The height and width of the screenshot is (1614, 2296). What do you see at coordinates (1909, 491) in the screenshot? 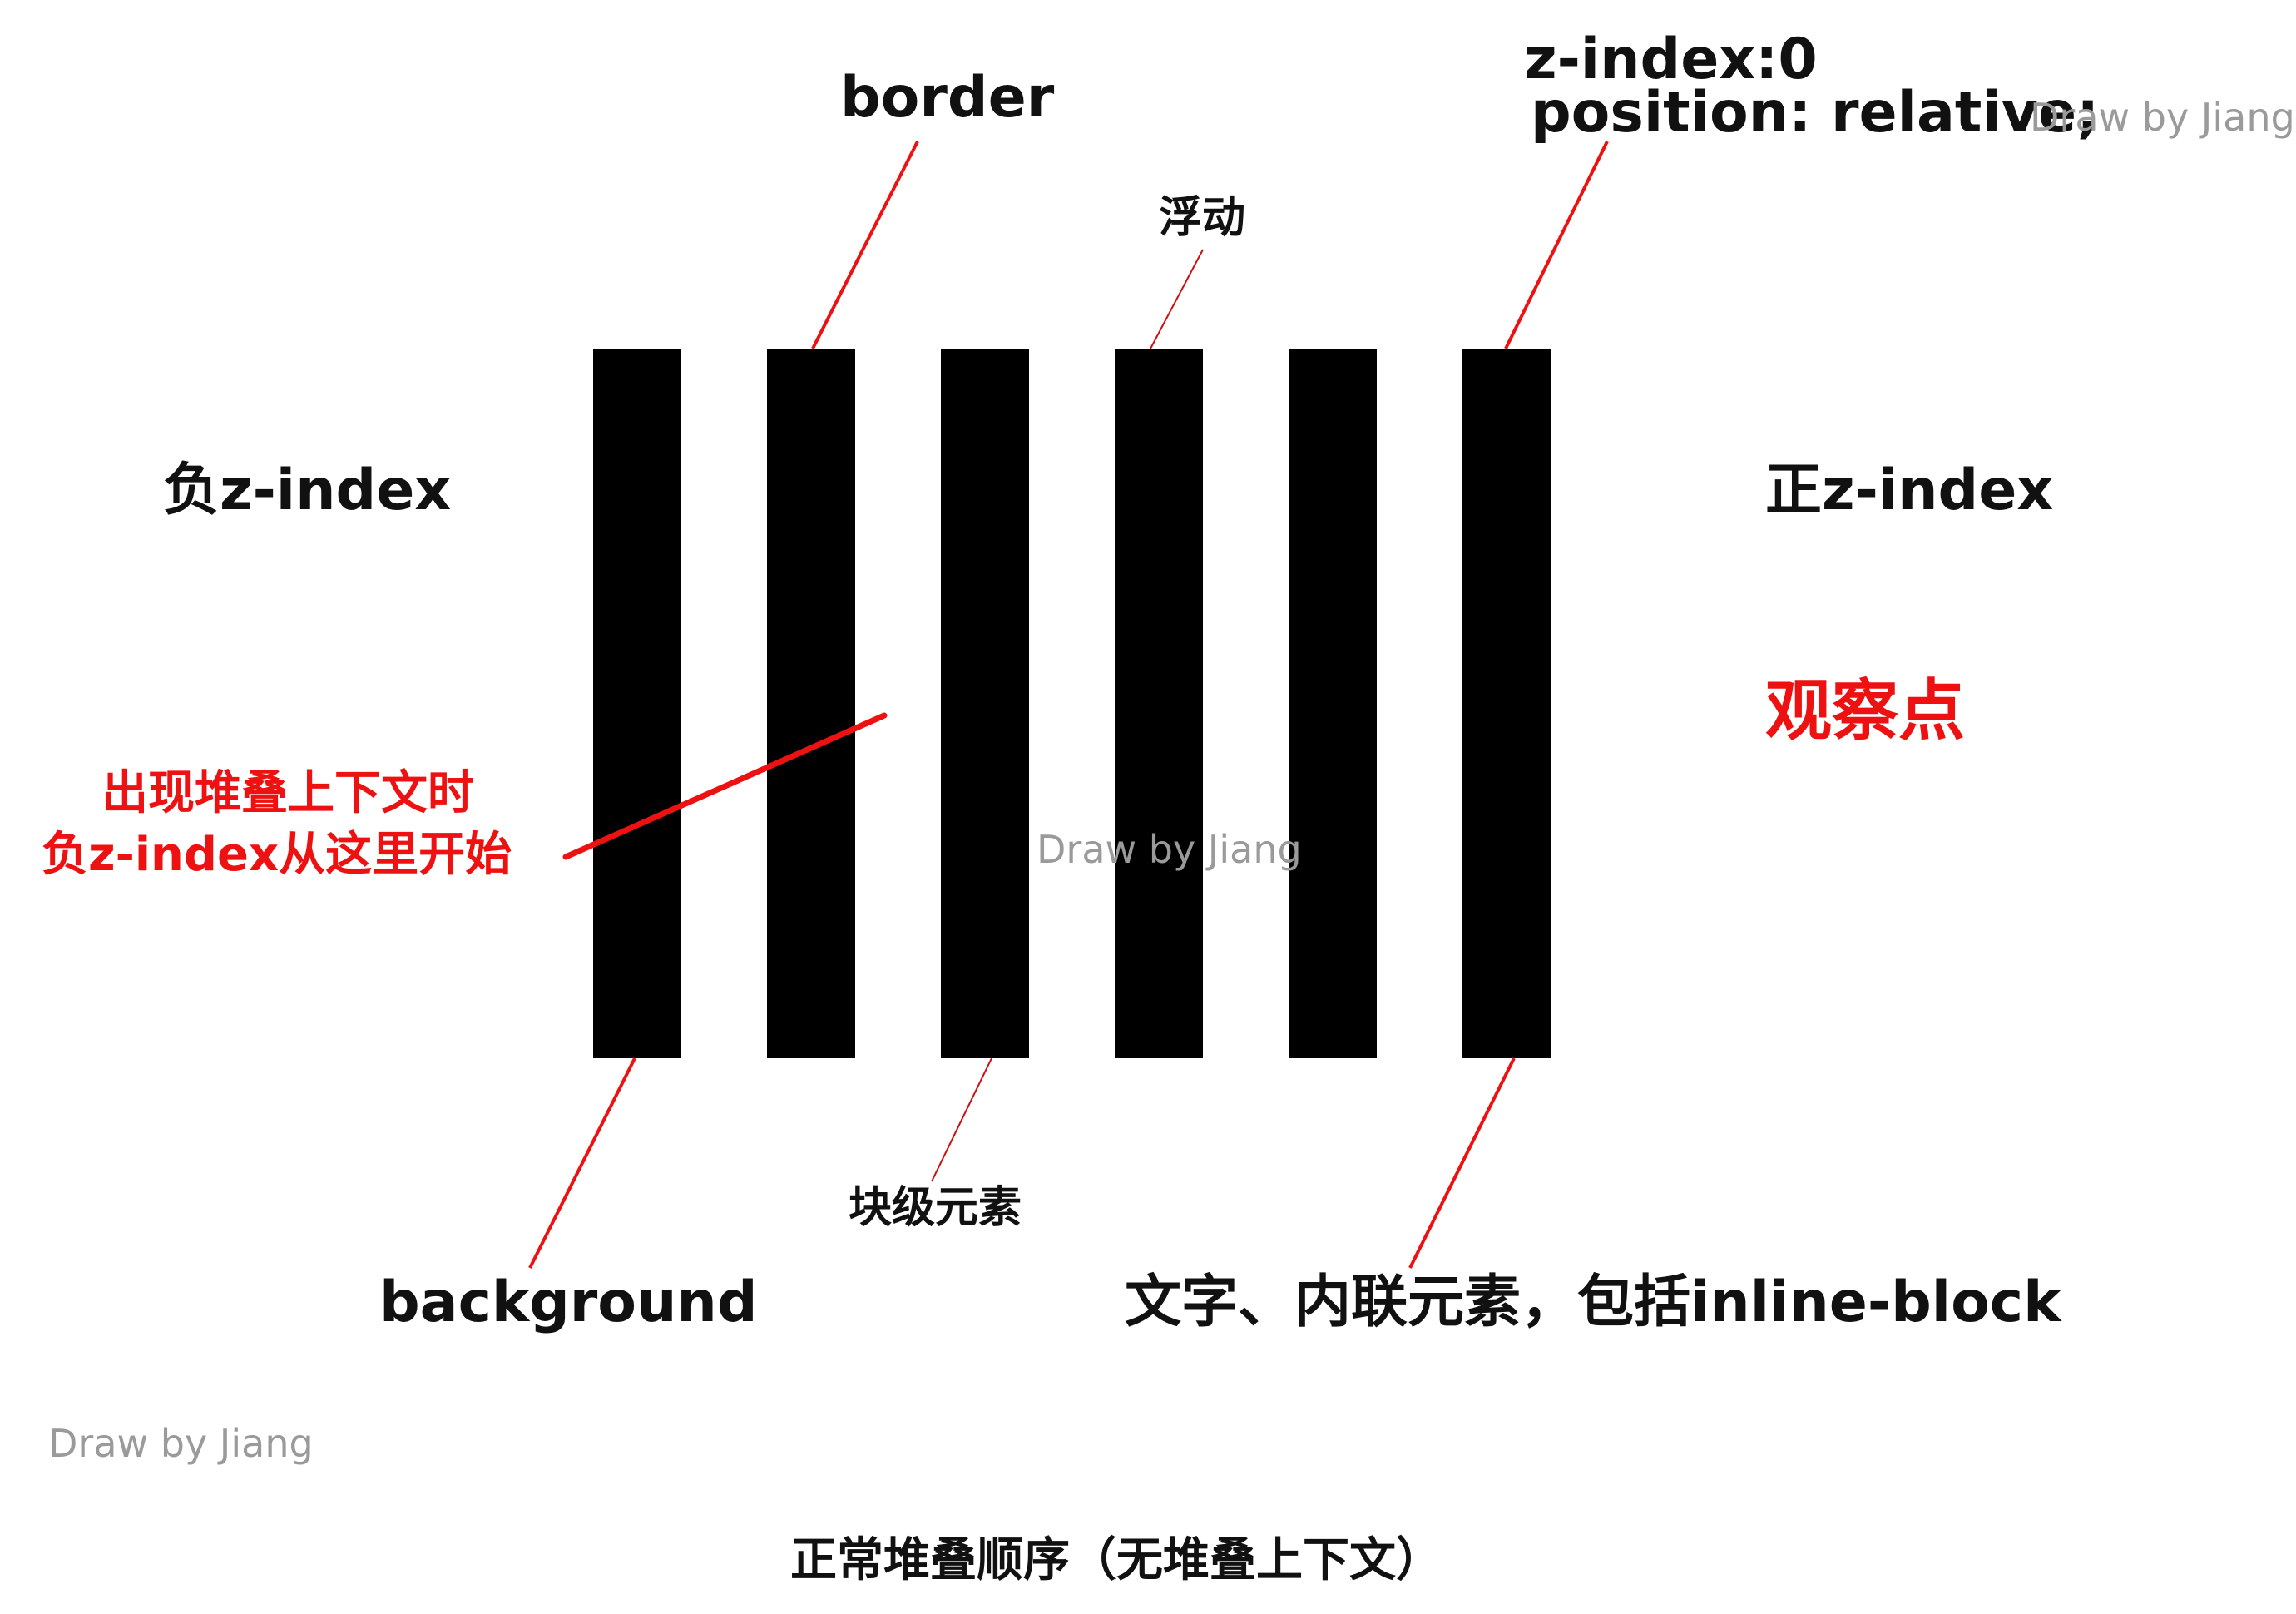
I see `label-positive-zindex: 正z-index` at bounding box center [1909, 491].